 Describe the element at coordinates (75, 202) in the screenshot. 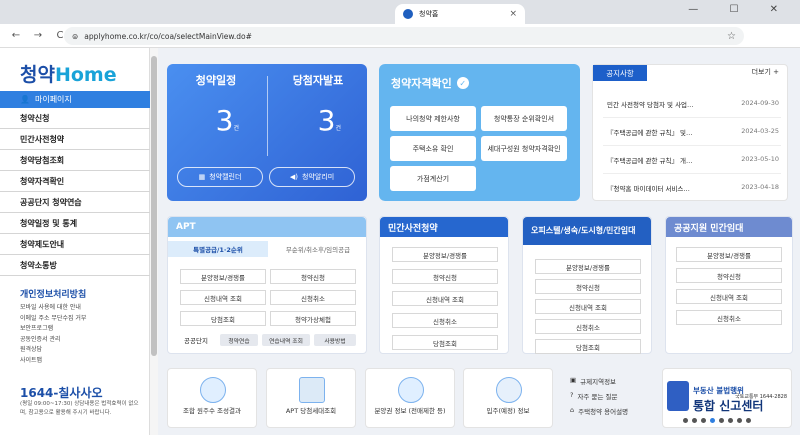

I see `sidebar-item: 공공단지 청약연습` at that location.